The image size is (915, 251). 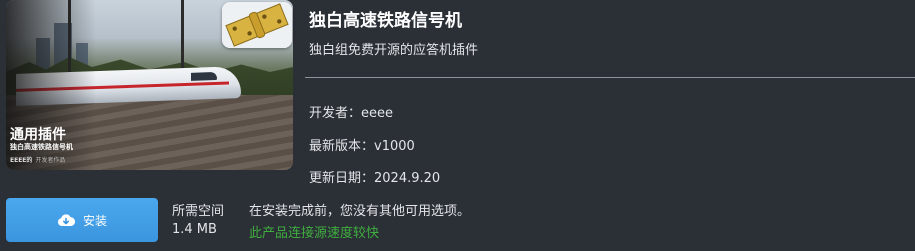 What do you see at coordinates (41, 147) in the screenshot?
I see `thumbnail-name: 独白高速铁路信号机` at bounding box center [41, 147].